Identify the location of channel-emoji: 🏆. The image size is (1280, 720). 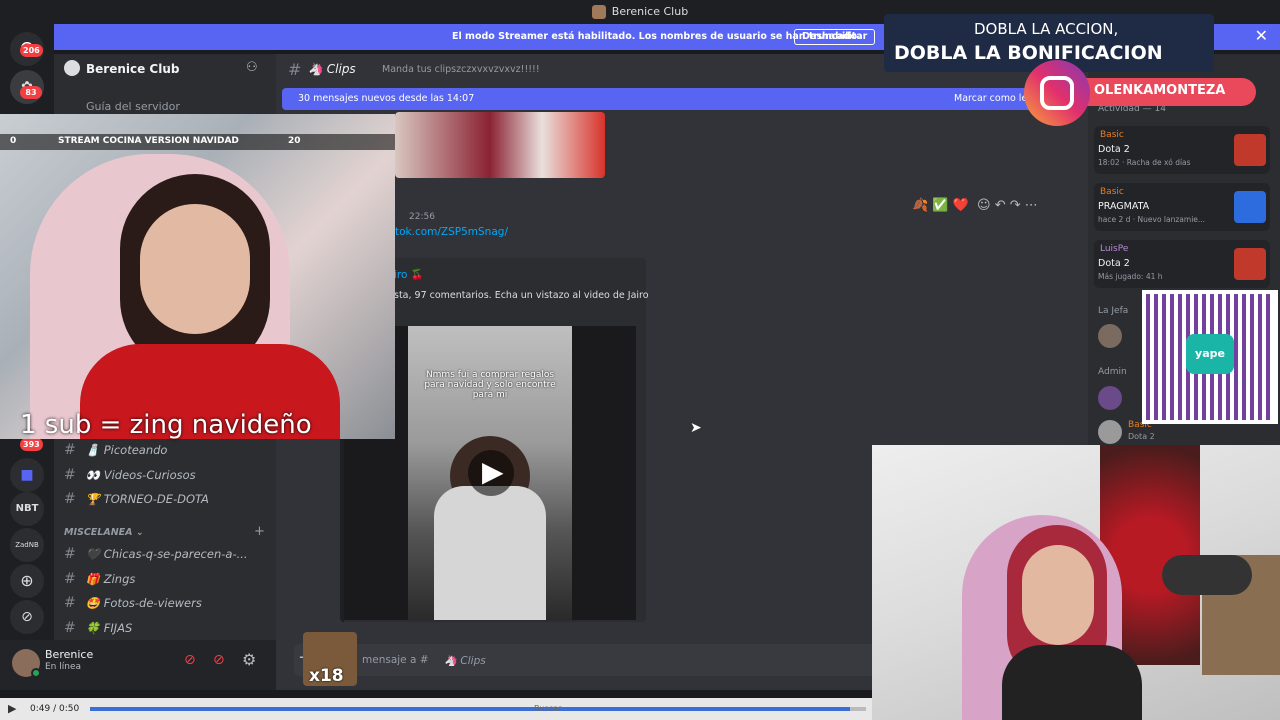
(93, 499).